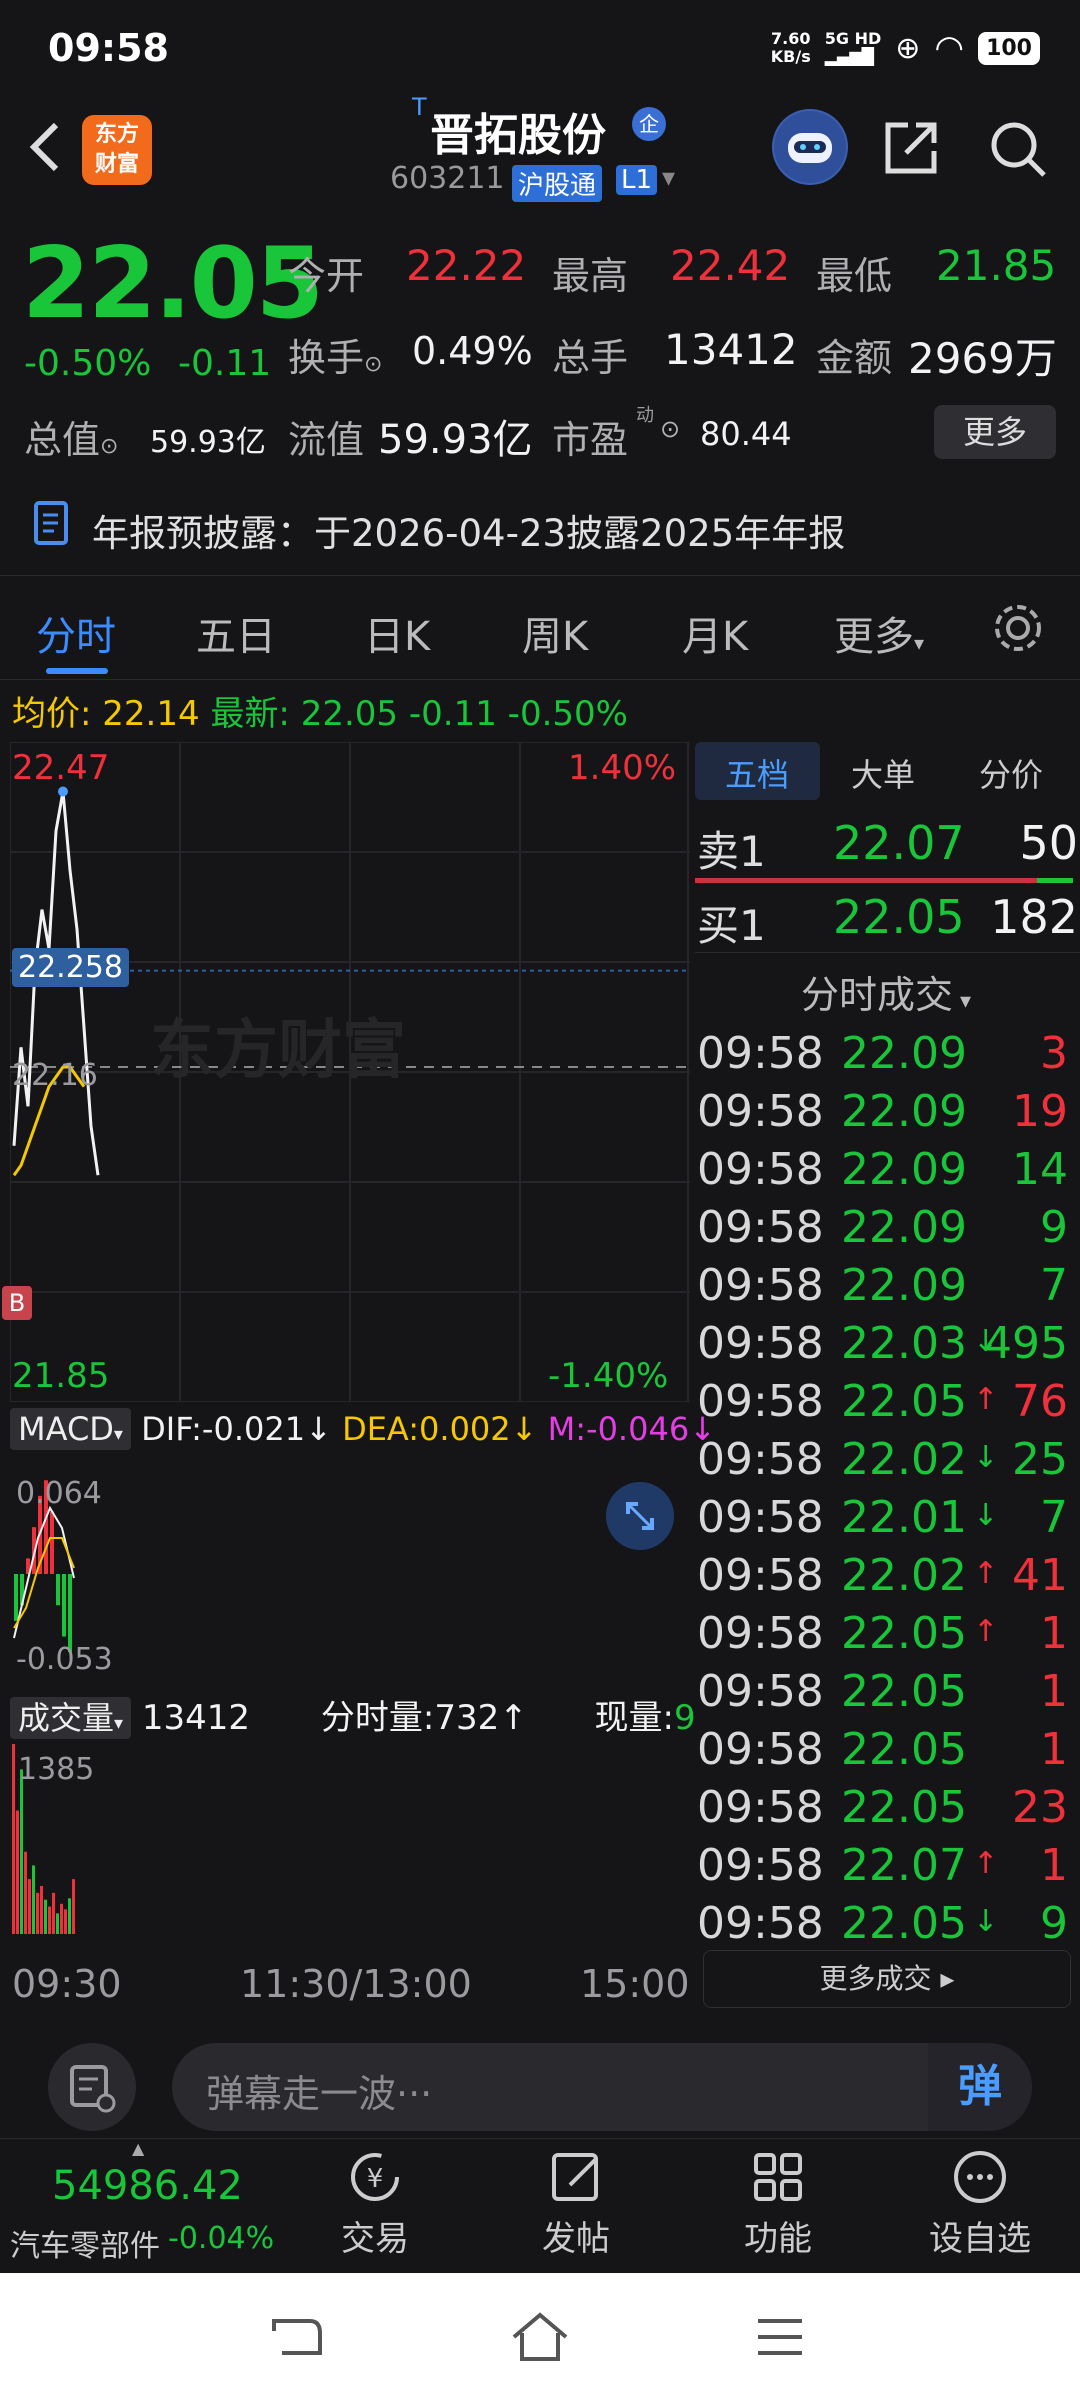 This screenshot has height=2400, width=1080. I want to click on sell1-volume: 50, so click(1048, 843).